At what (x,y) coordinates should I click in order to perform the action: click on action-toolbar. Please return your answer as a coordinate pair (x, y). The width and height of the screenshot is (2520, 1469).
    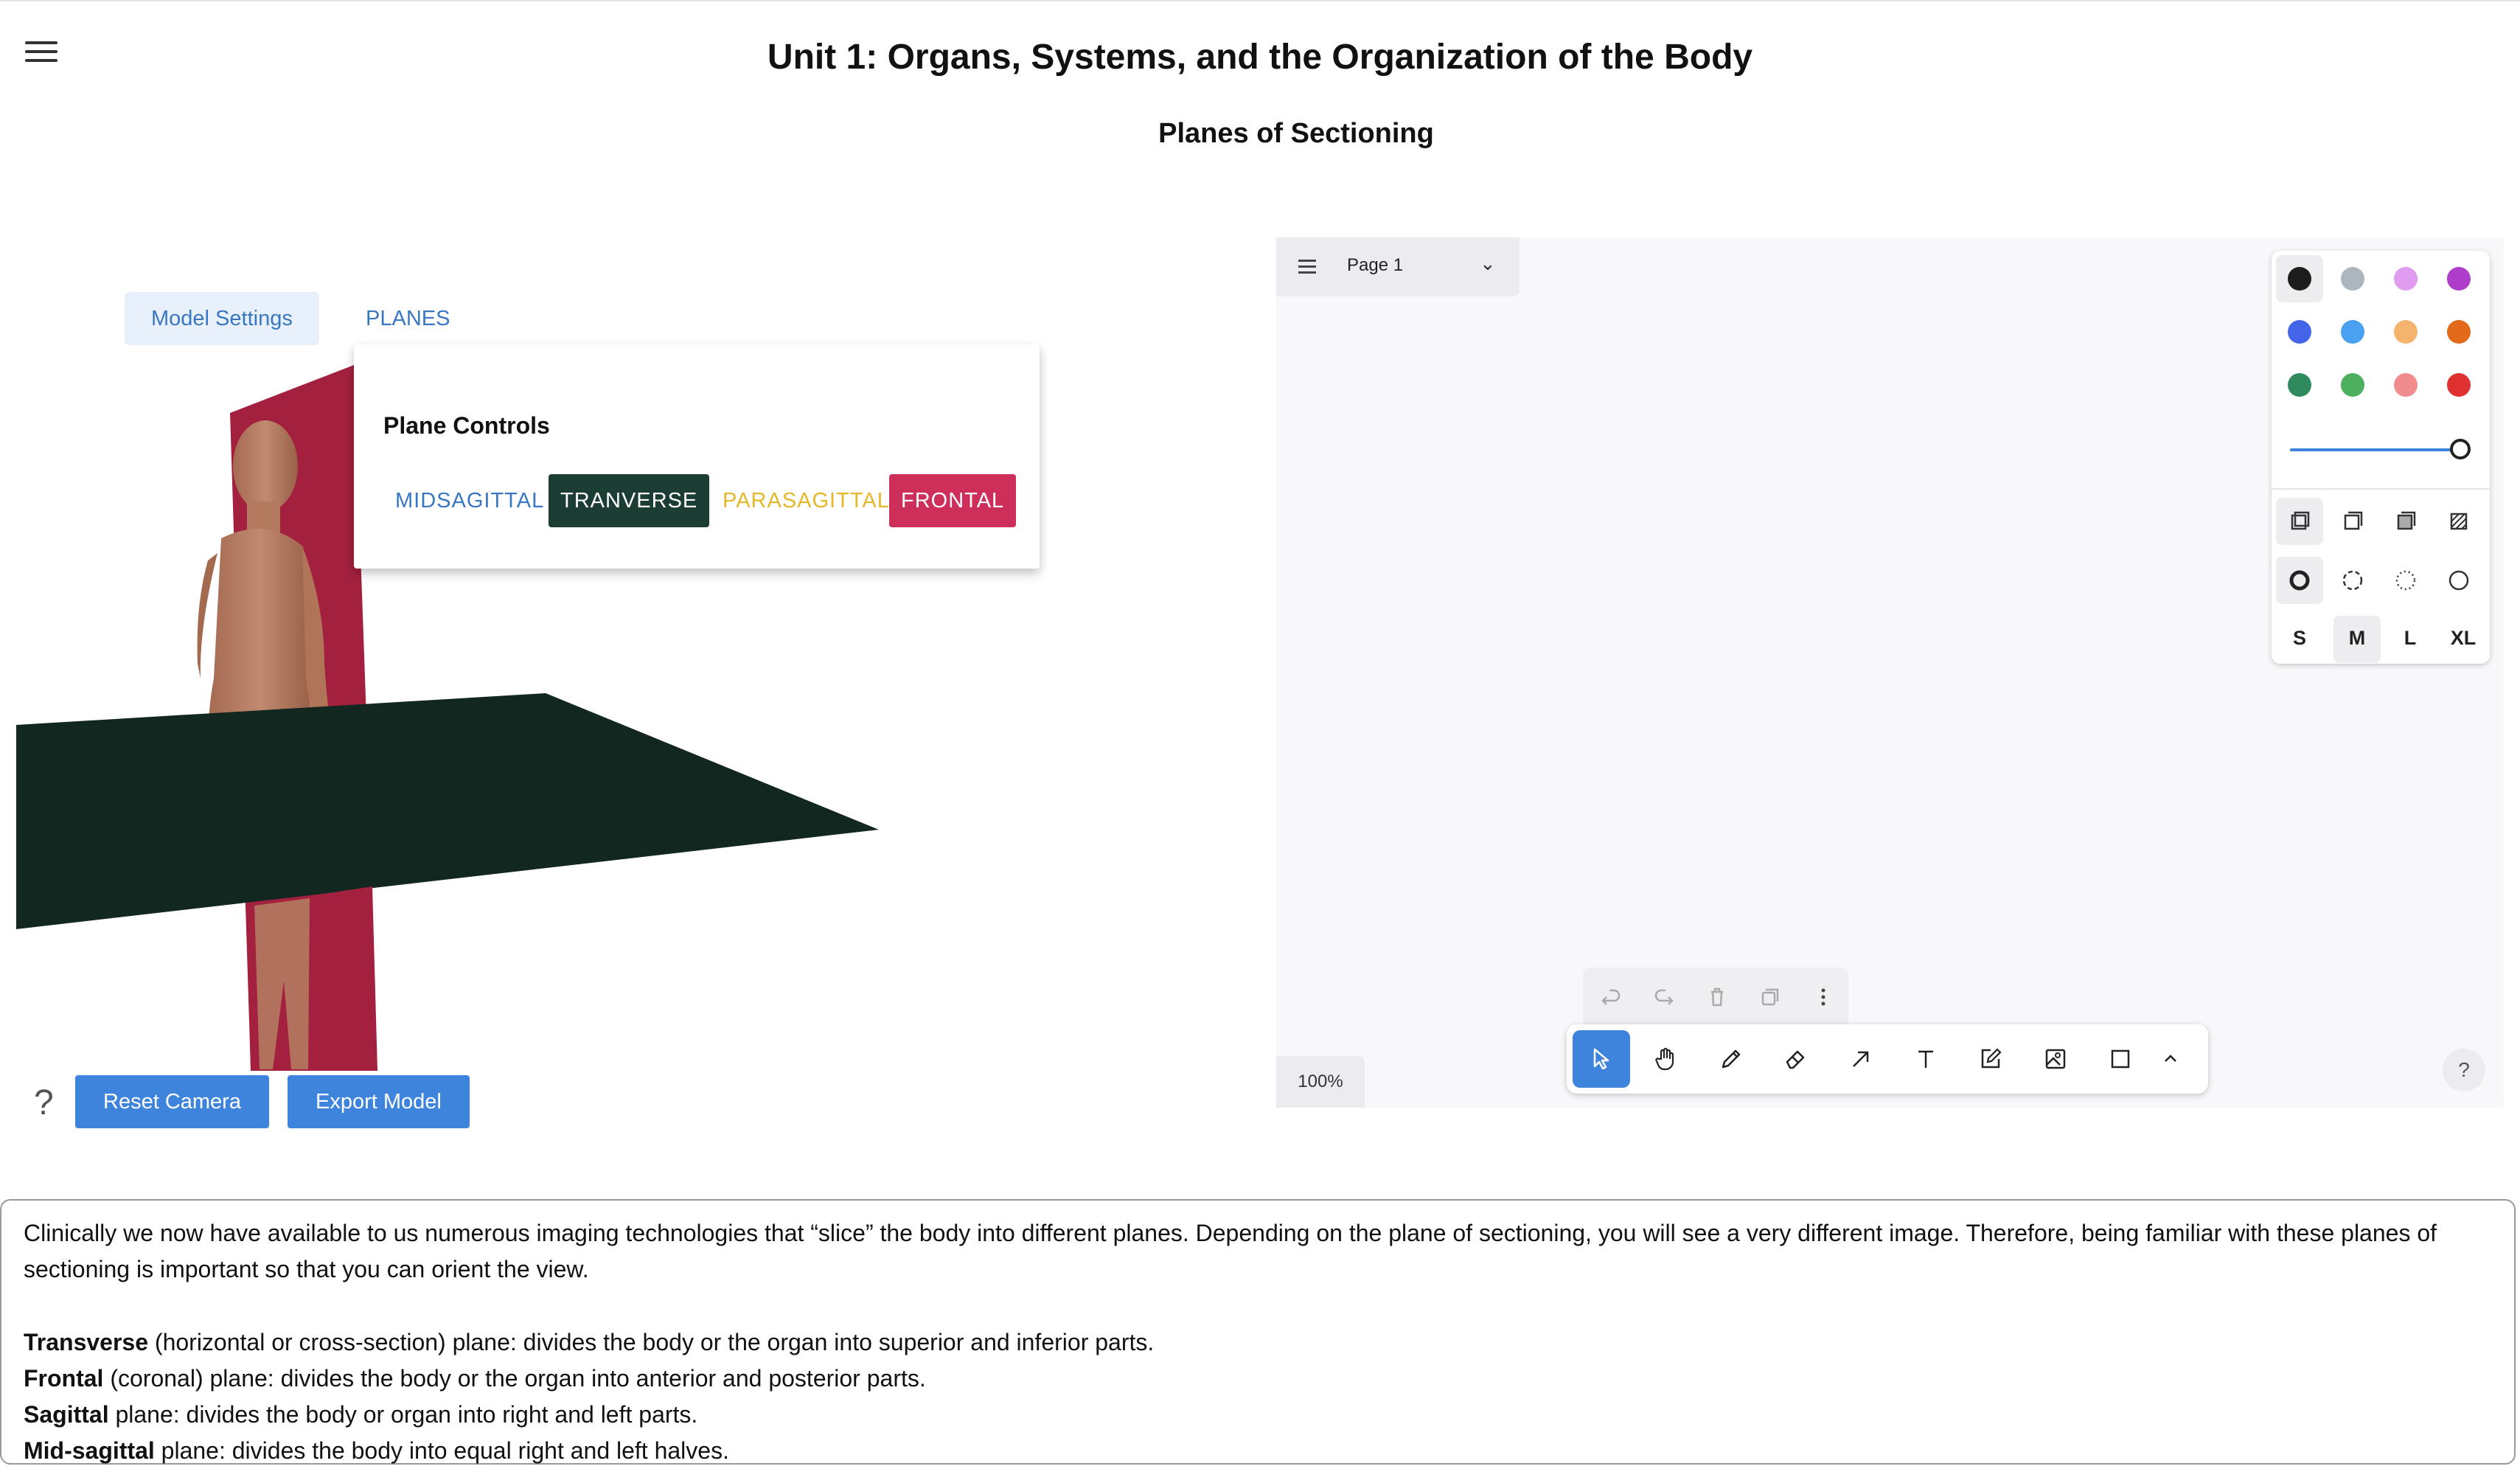
    Looking at the image, I should click on (1715, 997).